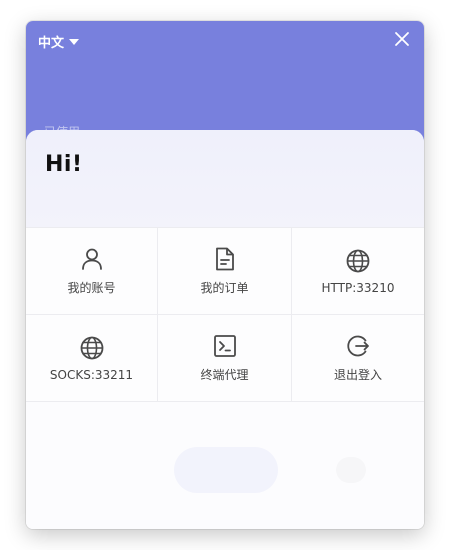 The height and width of the screenshot is (550, 452). I want to click on logout-icon, so click(358, 346).